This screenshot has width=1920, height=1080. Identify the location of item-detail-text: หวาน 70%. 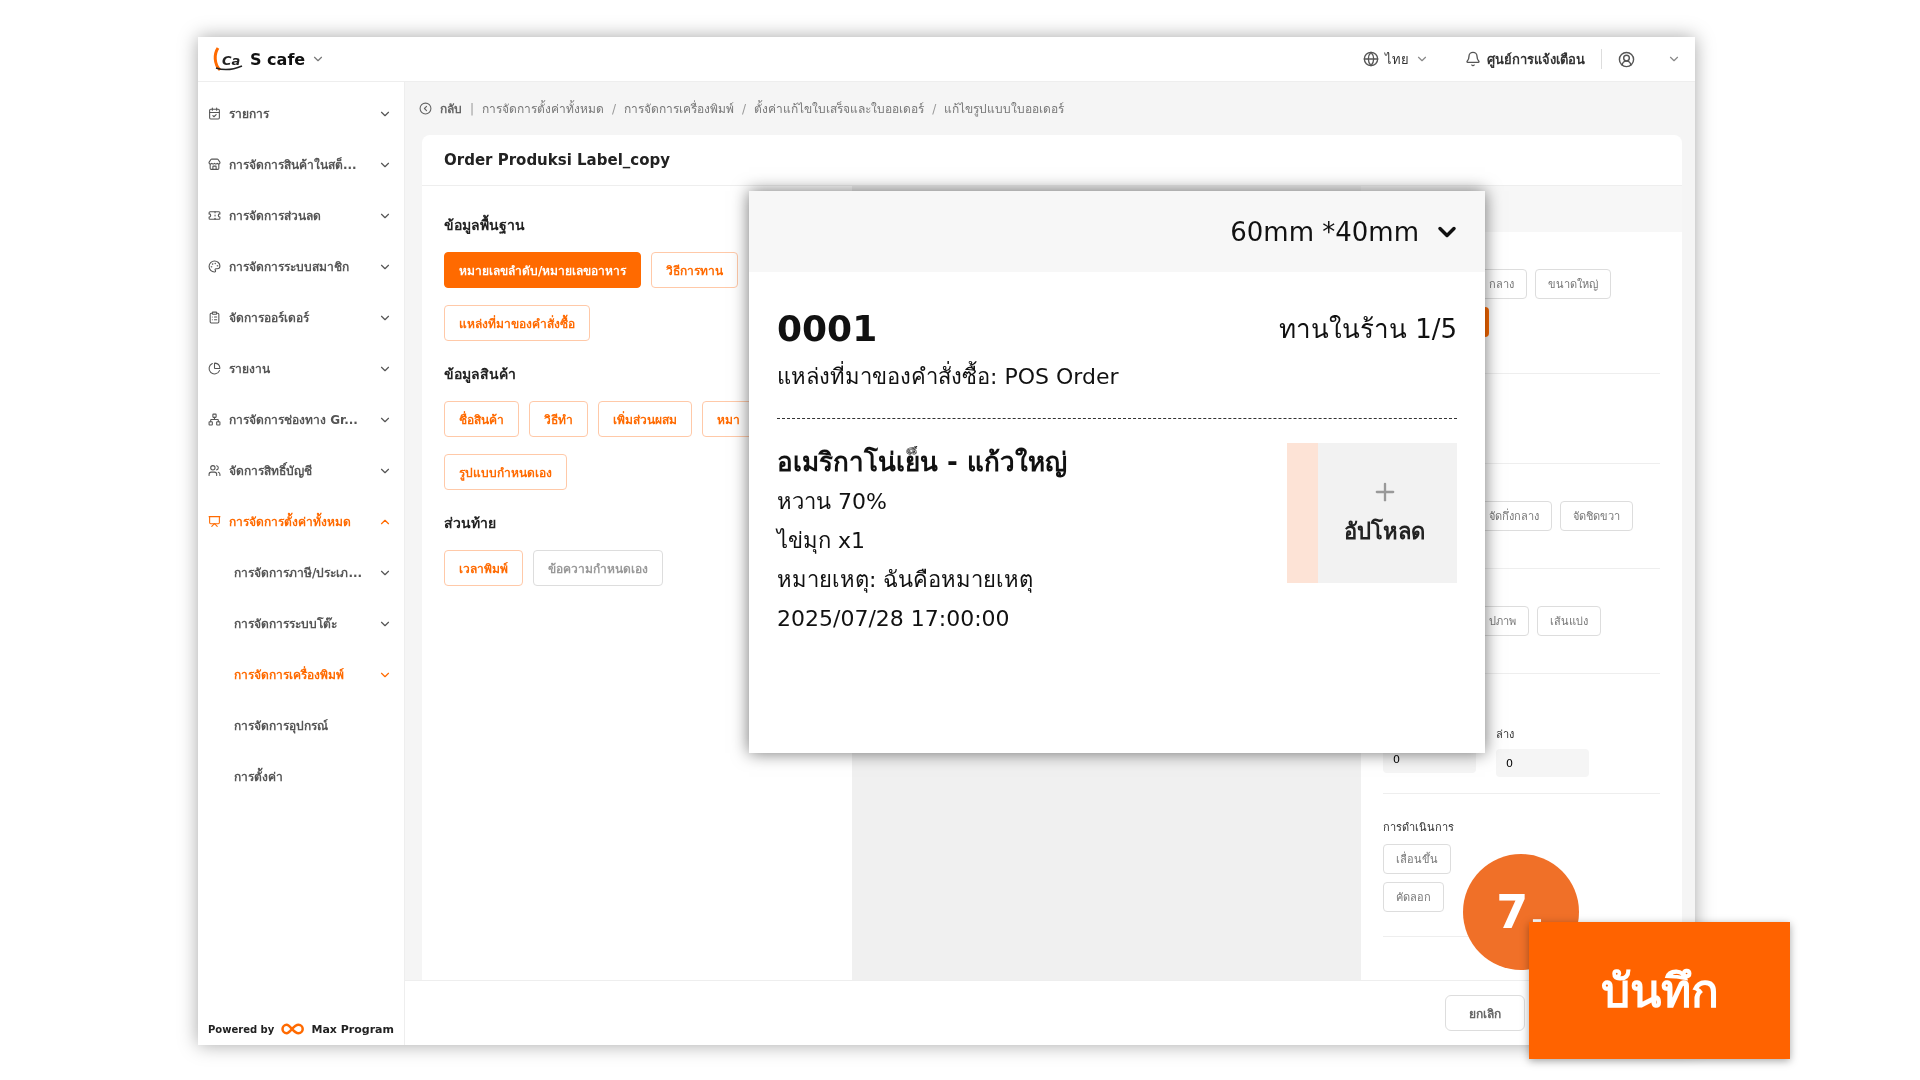
(832, 502).